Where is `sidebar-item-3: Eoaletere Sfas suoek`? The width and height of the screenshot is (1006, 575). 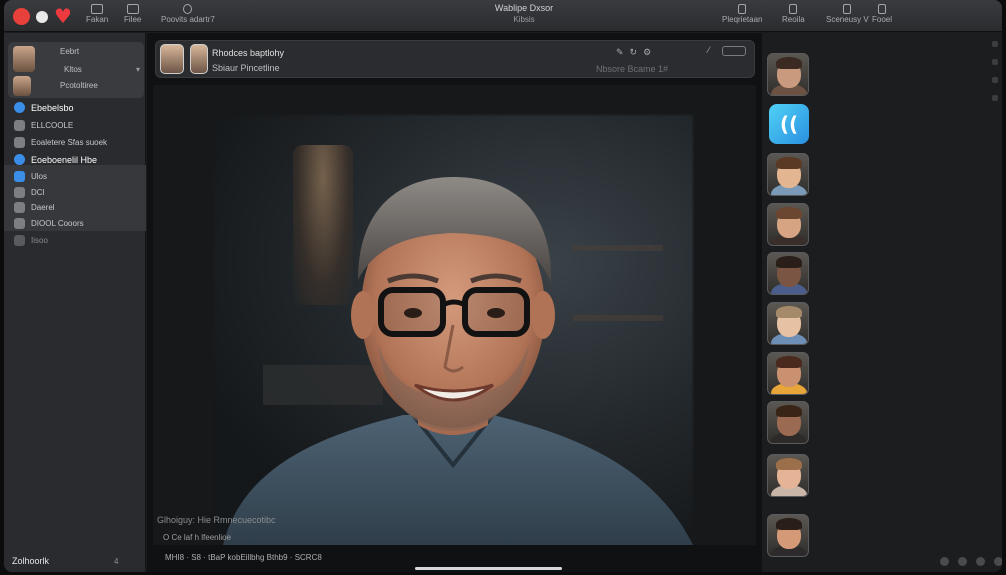 sidebar-item-3: Eoaletere Sfas suoek is located at coordinates (79, 142).